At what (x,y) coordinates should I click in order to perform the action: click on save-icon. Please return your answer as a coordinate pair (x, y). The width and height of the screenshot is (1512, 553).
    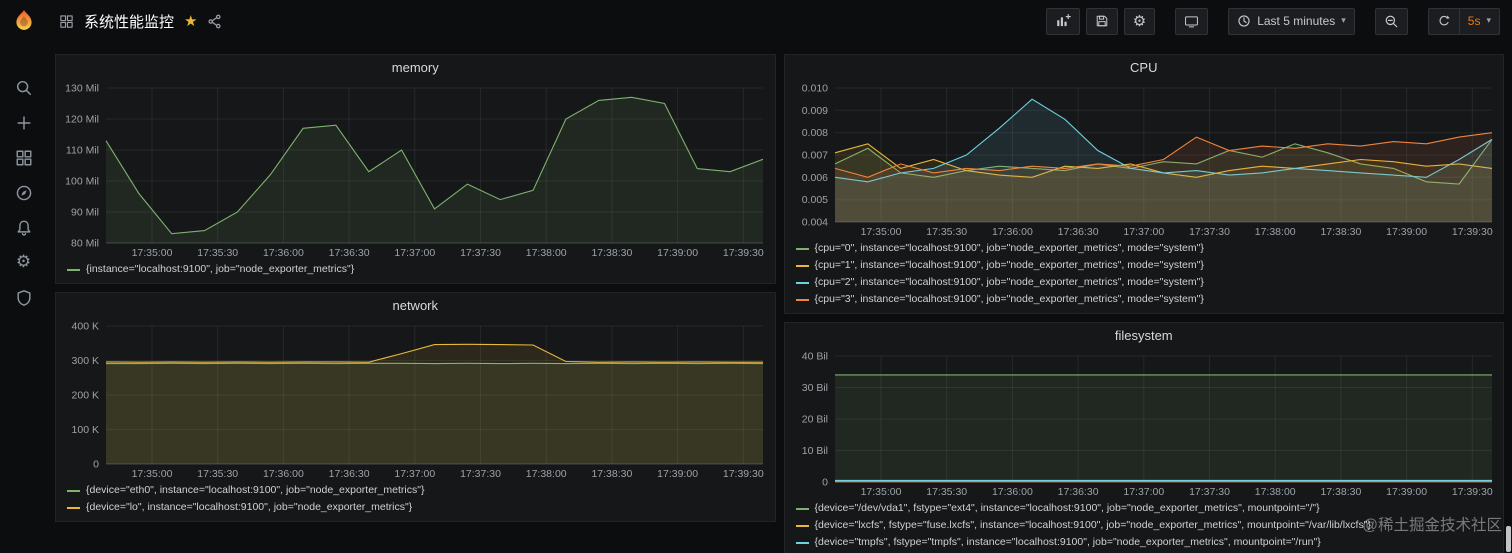
    Looking at the image, I should click on (1102, 21).